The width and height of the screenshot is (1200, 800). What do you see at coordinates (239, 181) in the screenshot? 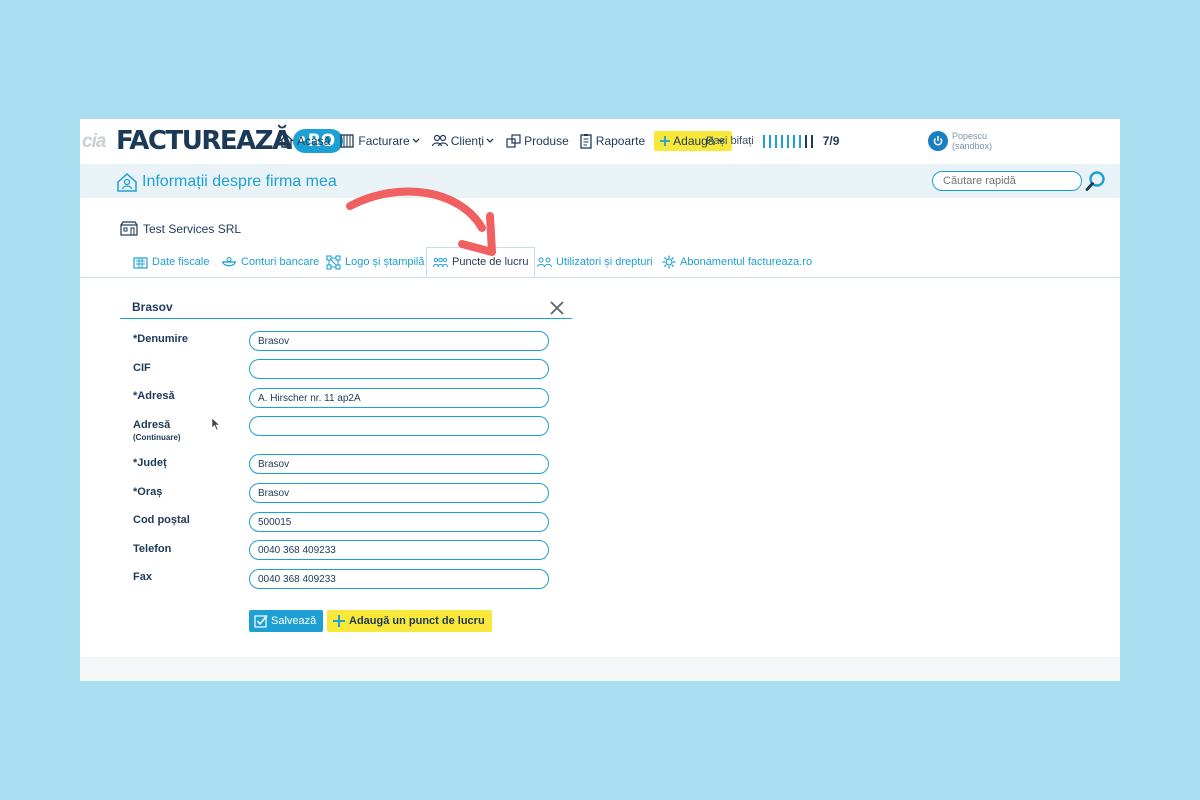
I see `page-title-text: Informații despre firma mea` at bounding box center [239, 181].